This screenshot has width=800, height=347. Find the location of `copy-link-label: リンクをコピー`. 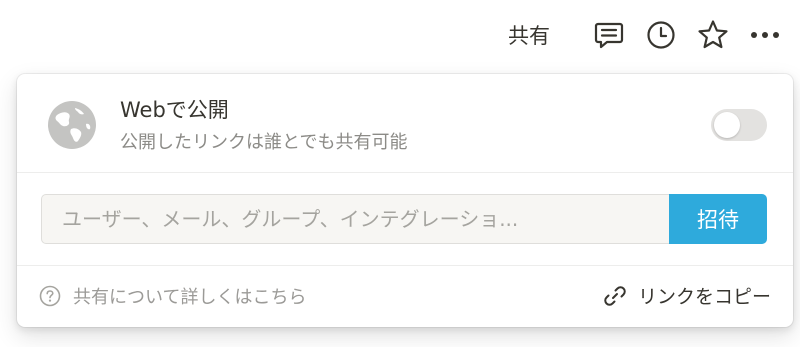

copy-link-label: リンクをコピー is located at coordinates (704, 297).